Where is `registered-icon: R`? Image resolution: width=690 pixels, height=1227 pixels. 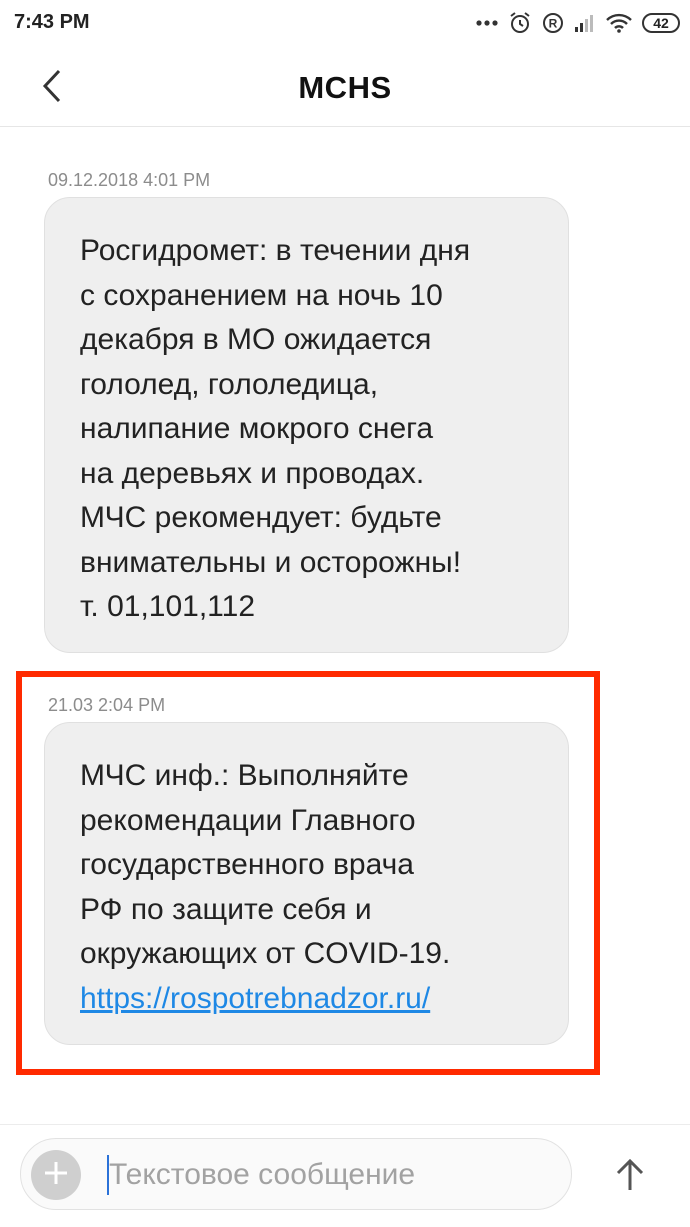
registered-icon: R is located at coordinates (553, 23).